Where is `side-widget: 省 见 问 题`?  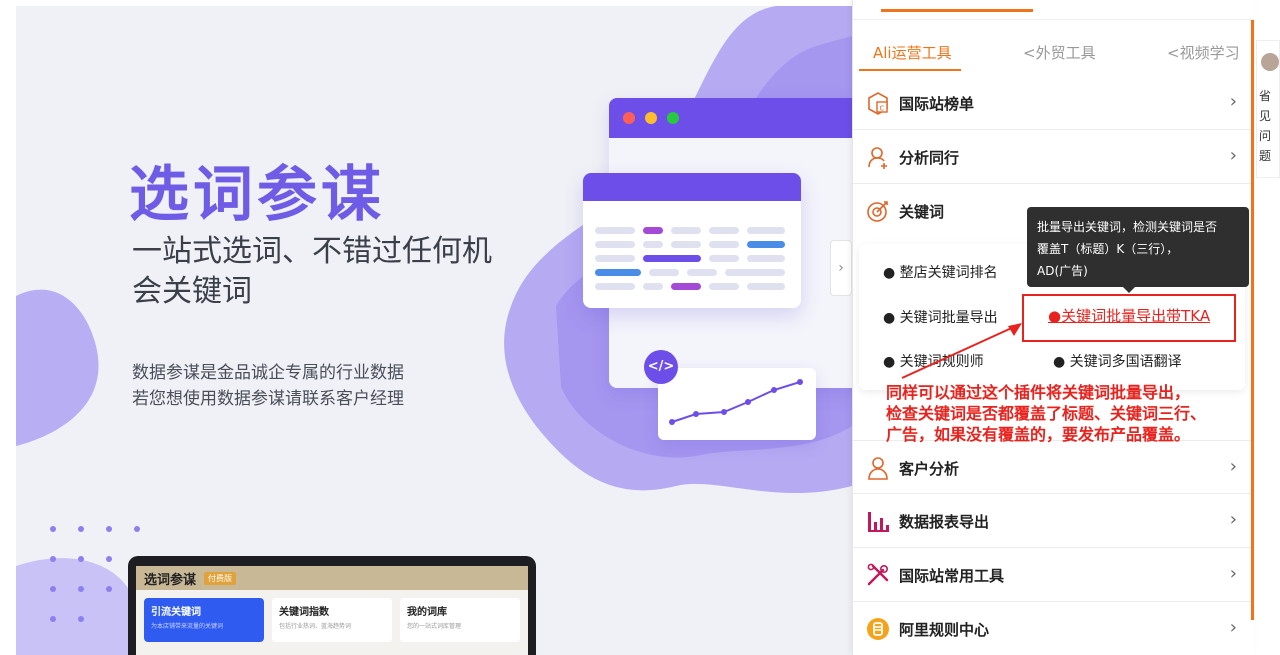
side-widget: 省 见 问 题 is located at coordinates (1268, 109).